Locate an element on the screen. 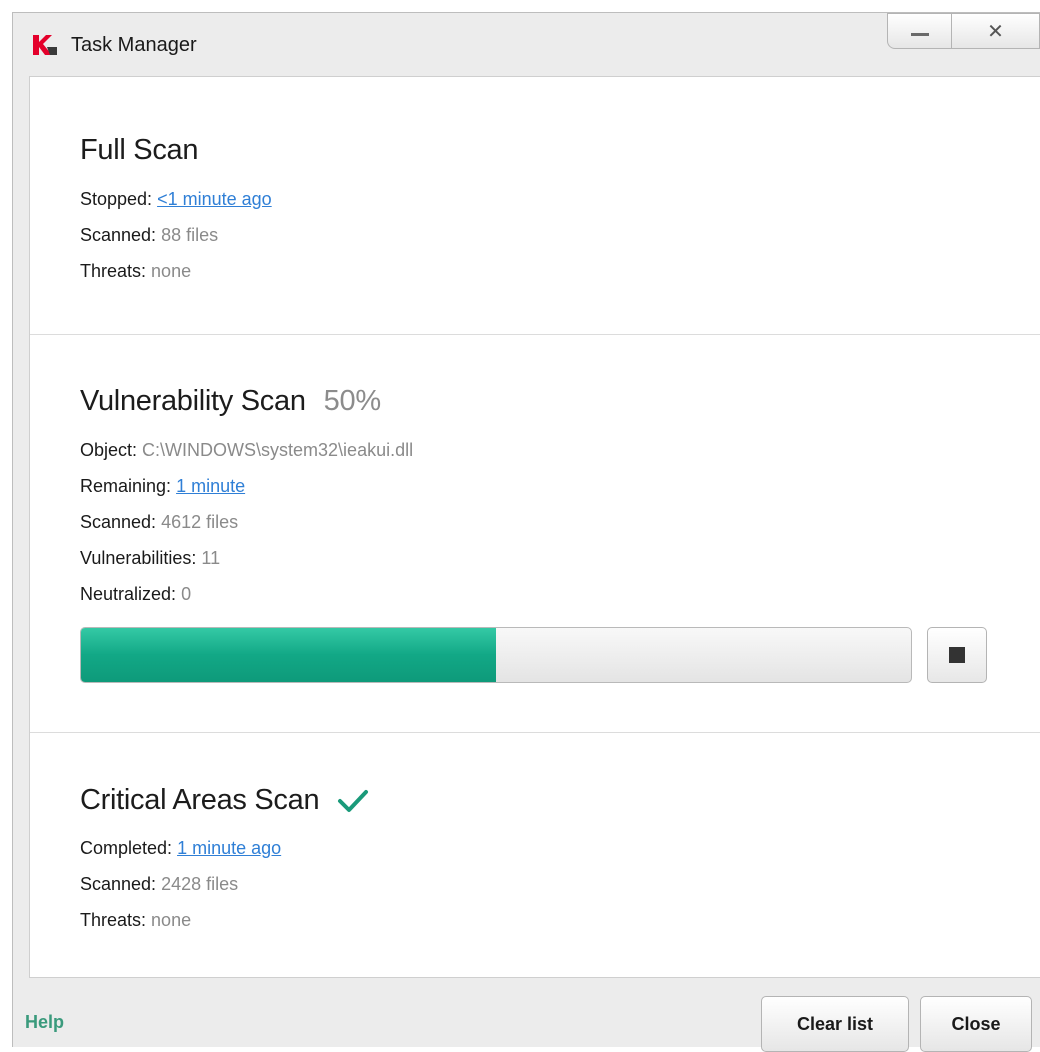 This screenshot has width=1040, height=1052. detail-value: C:\WINDOWS\system32\ieakui.dll is located at coordinates (278, 450).